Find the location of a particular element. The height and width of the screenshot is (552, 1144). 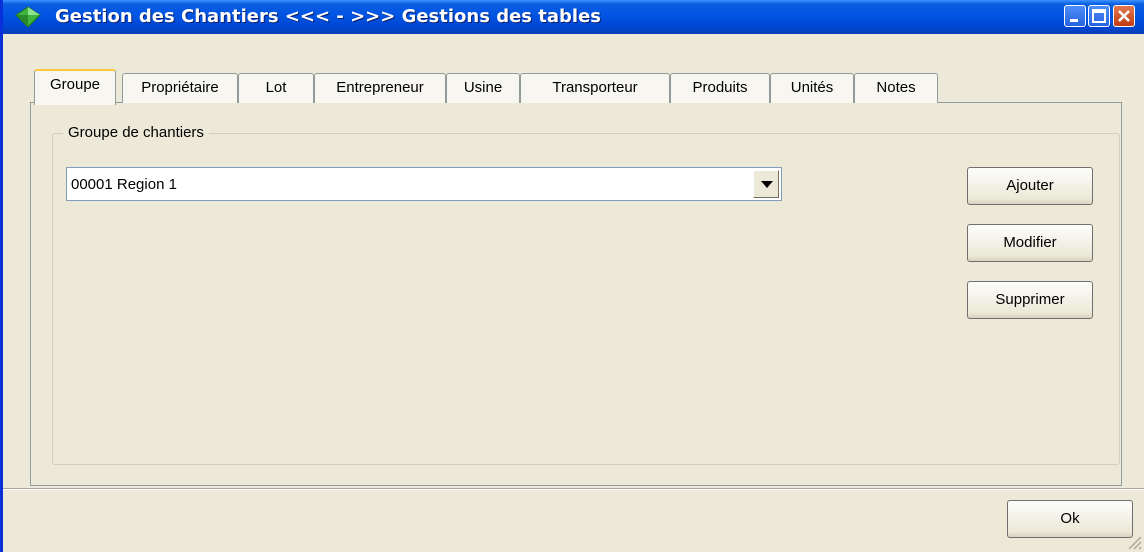

maximize-icon is located at coordinates (1099, 16).